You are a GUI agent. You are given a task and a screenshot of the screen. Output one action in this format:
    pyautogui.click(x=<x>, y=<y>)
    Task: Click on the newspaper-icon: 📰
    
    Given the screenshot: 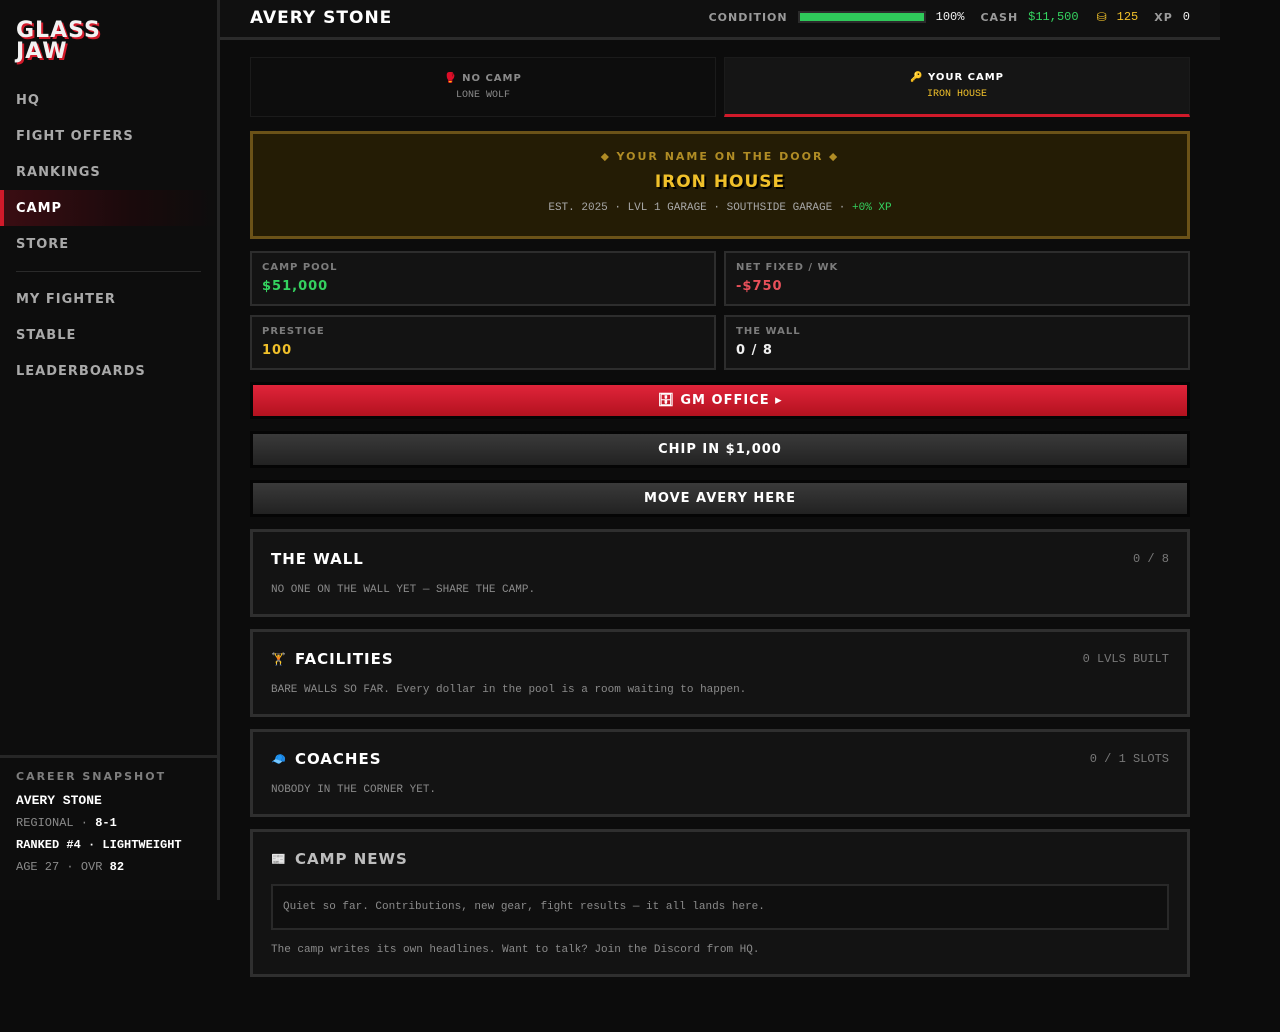 What is the action you would take?
    pyautogui.click(x=279, y=859)
    